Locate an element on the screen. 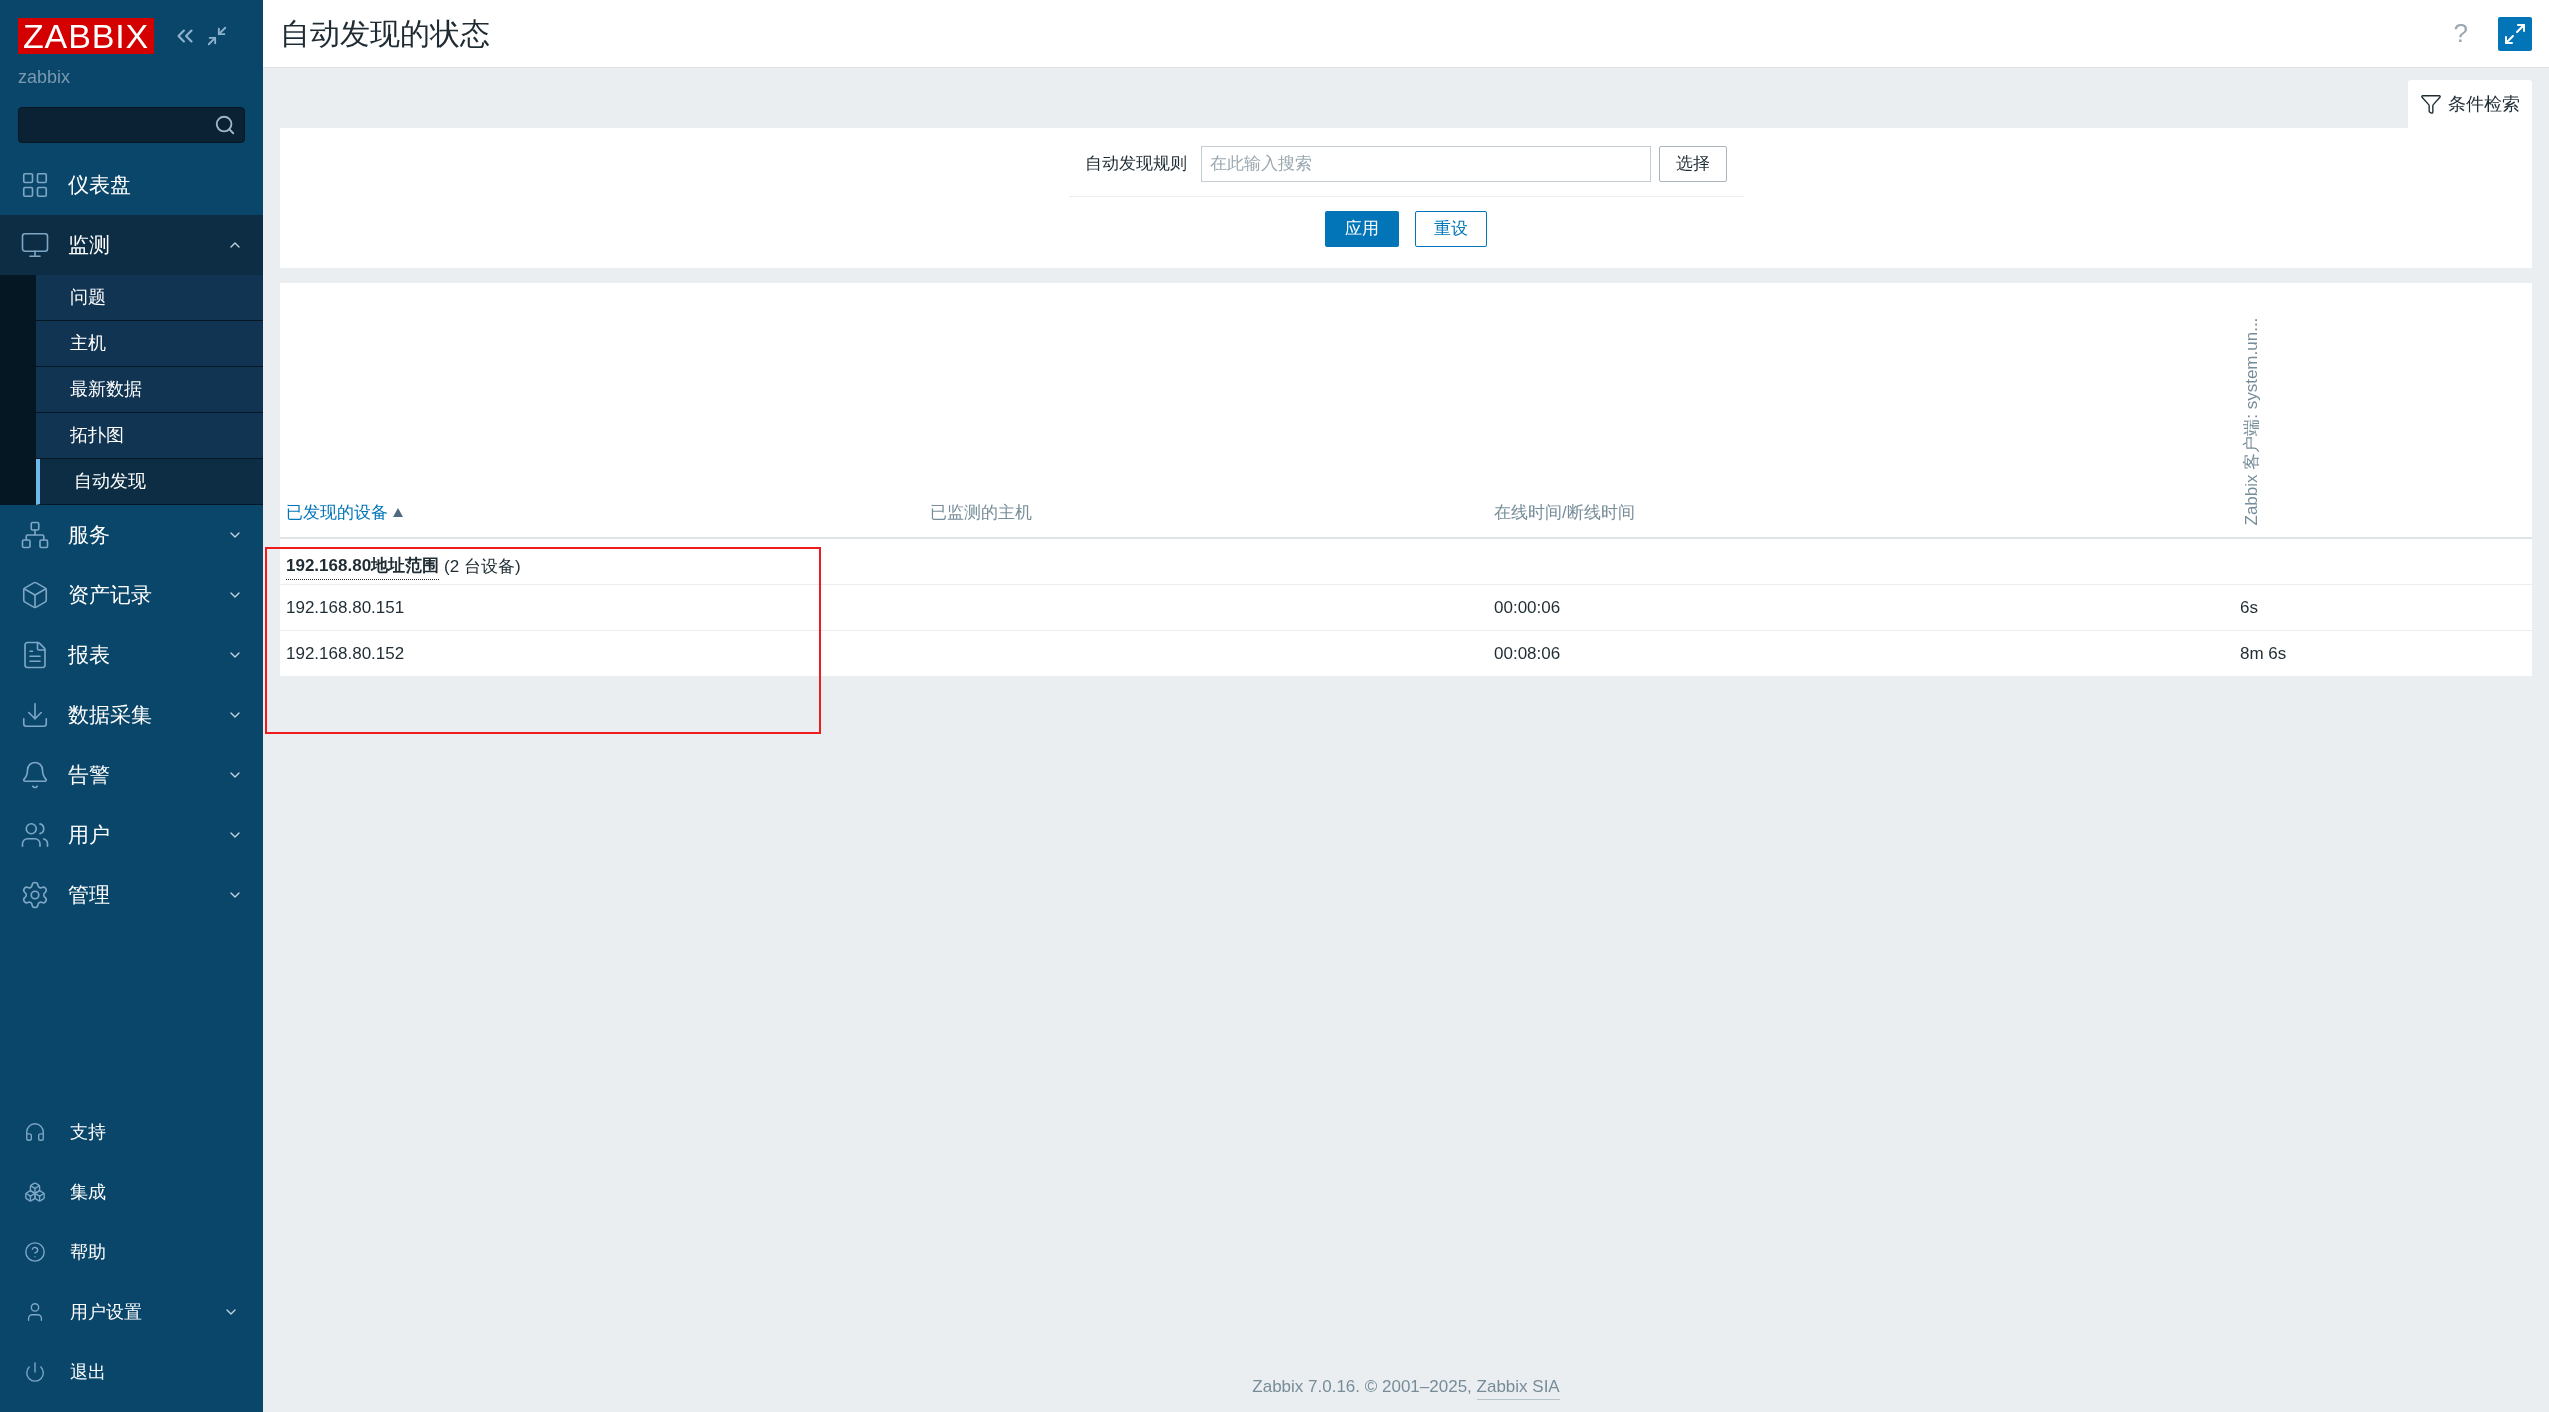 This screenshot has height=1412, width=2549. nav-item: 仪表盘 is located at coordinates (131, 185).